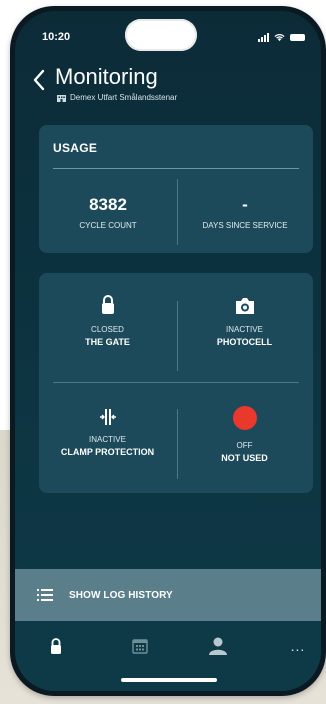  I want to click on home-indicator, so click(169, 680).